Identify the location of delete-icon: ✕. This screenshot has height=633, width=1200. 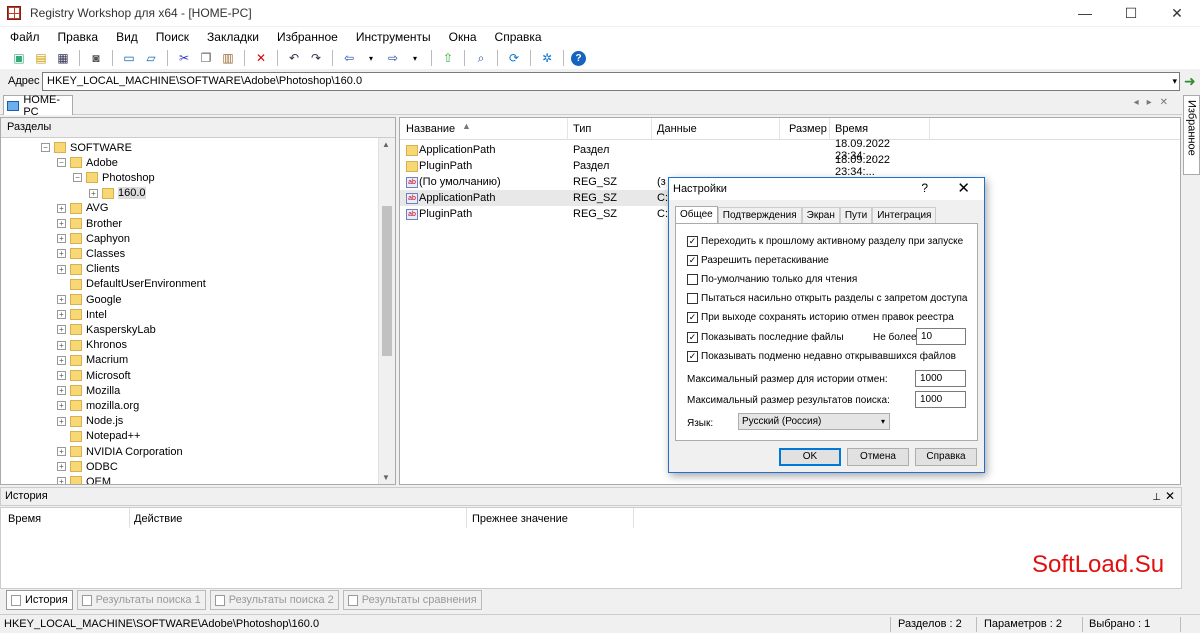
(261, 58).